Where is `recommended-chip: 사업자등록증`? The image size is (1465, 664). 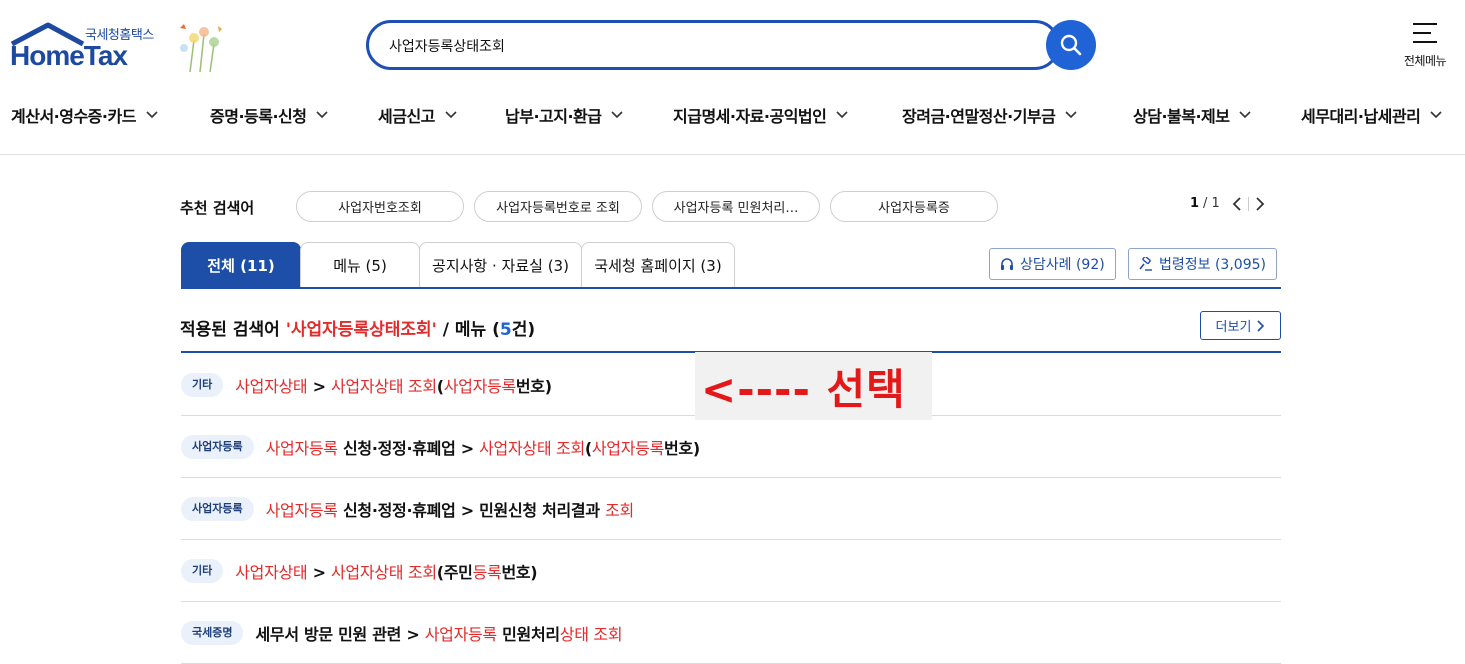
recommended-chip: 사업자등록증 is located at coordinates (914, 206).